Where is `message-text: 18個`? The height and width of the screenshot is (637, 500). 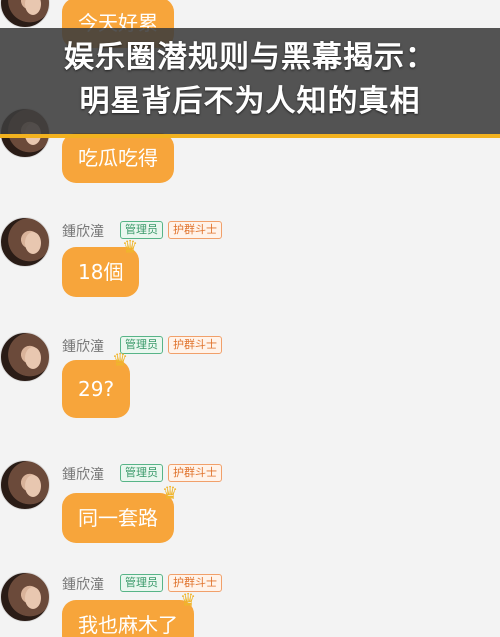 message-text: 18個 is located at coordinates (101, 272).